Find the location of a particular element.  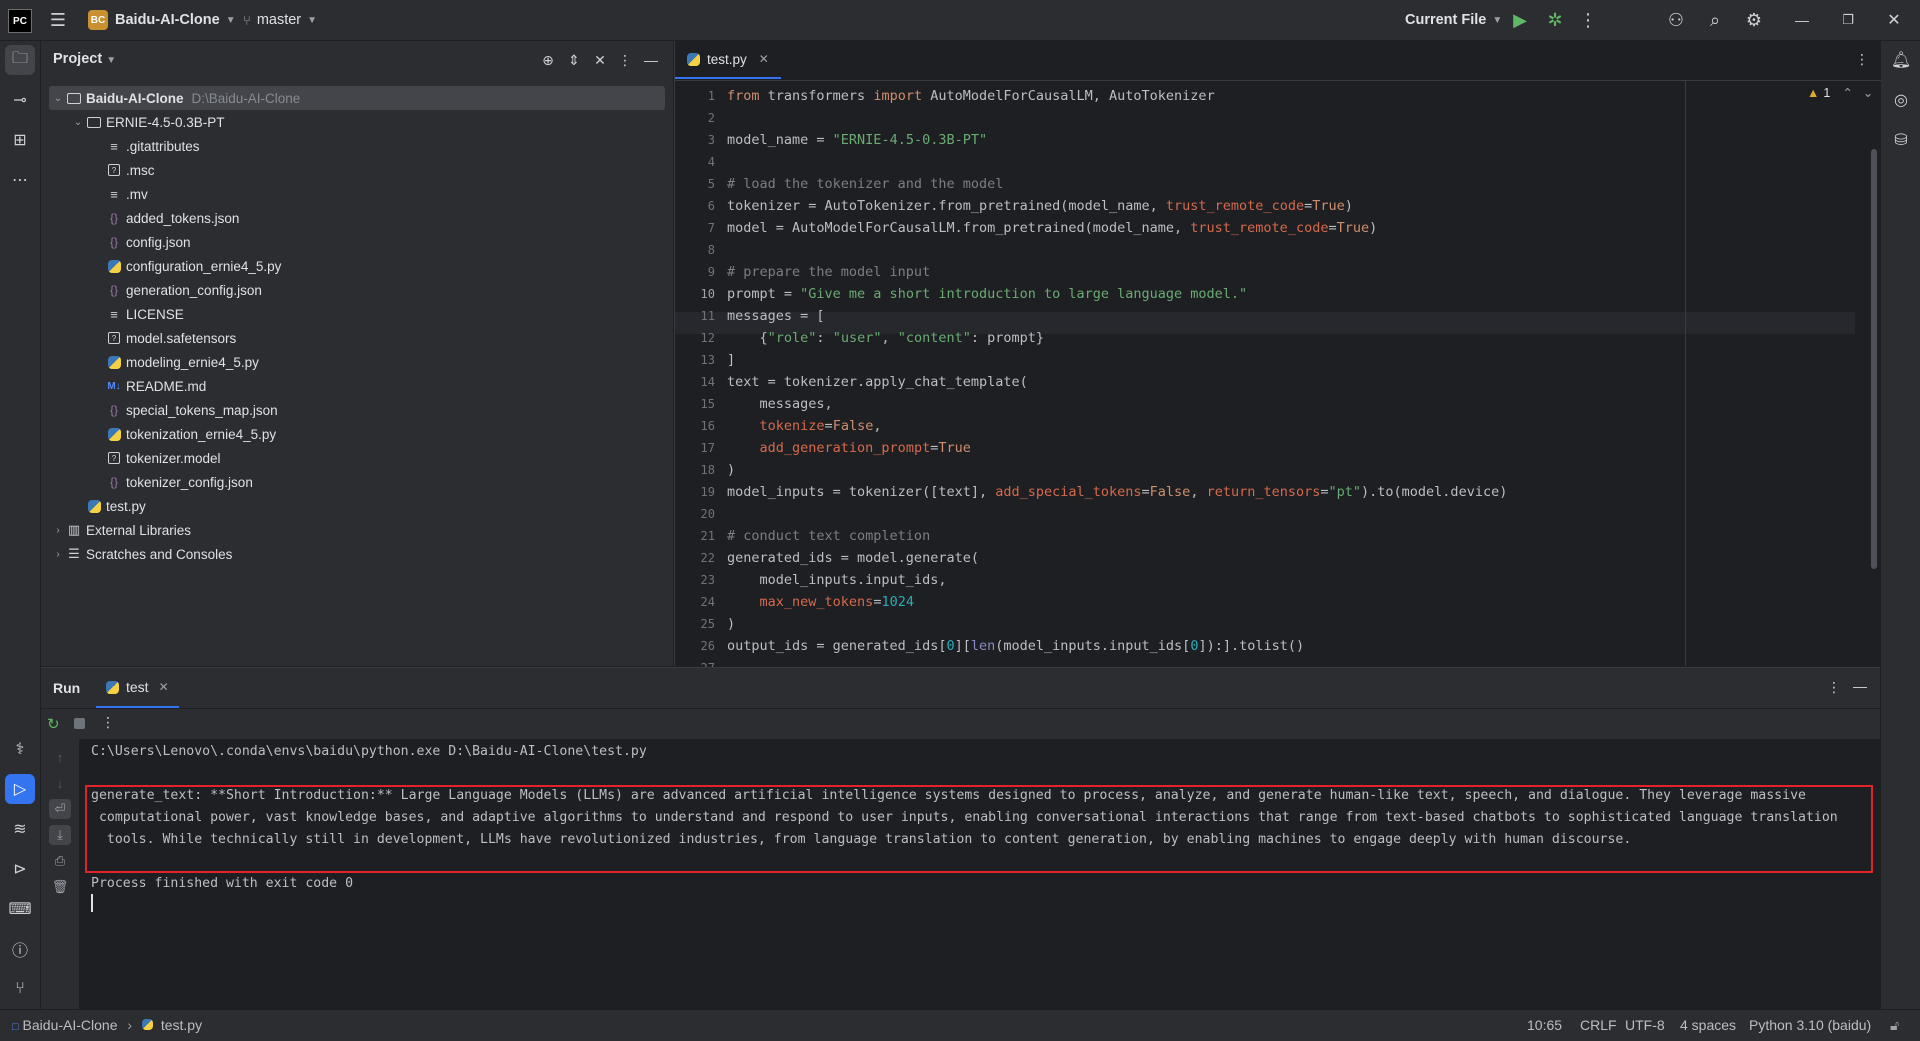

breadcrumb-file: test.py is located at coordinates (181, 1025).